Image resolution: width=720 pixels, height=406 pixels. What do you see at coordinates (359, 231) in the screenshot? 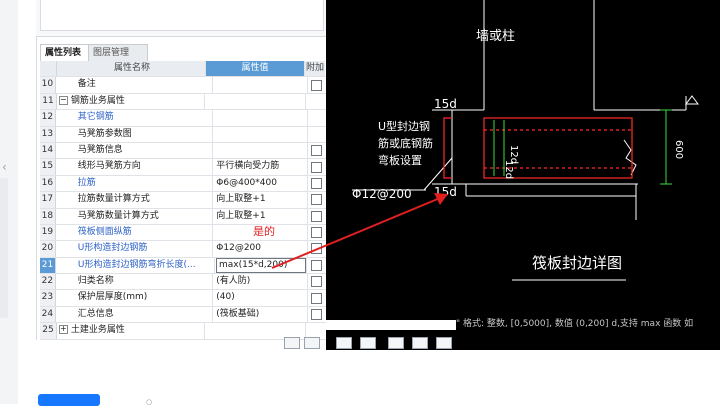
I see `annotation-arrow` at bounding box center [359, 231].